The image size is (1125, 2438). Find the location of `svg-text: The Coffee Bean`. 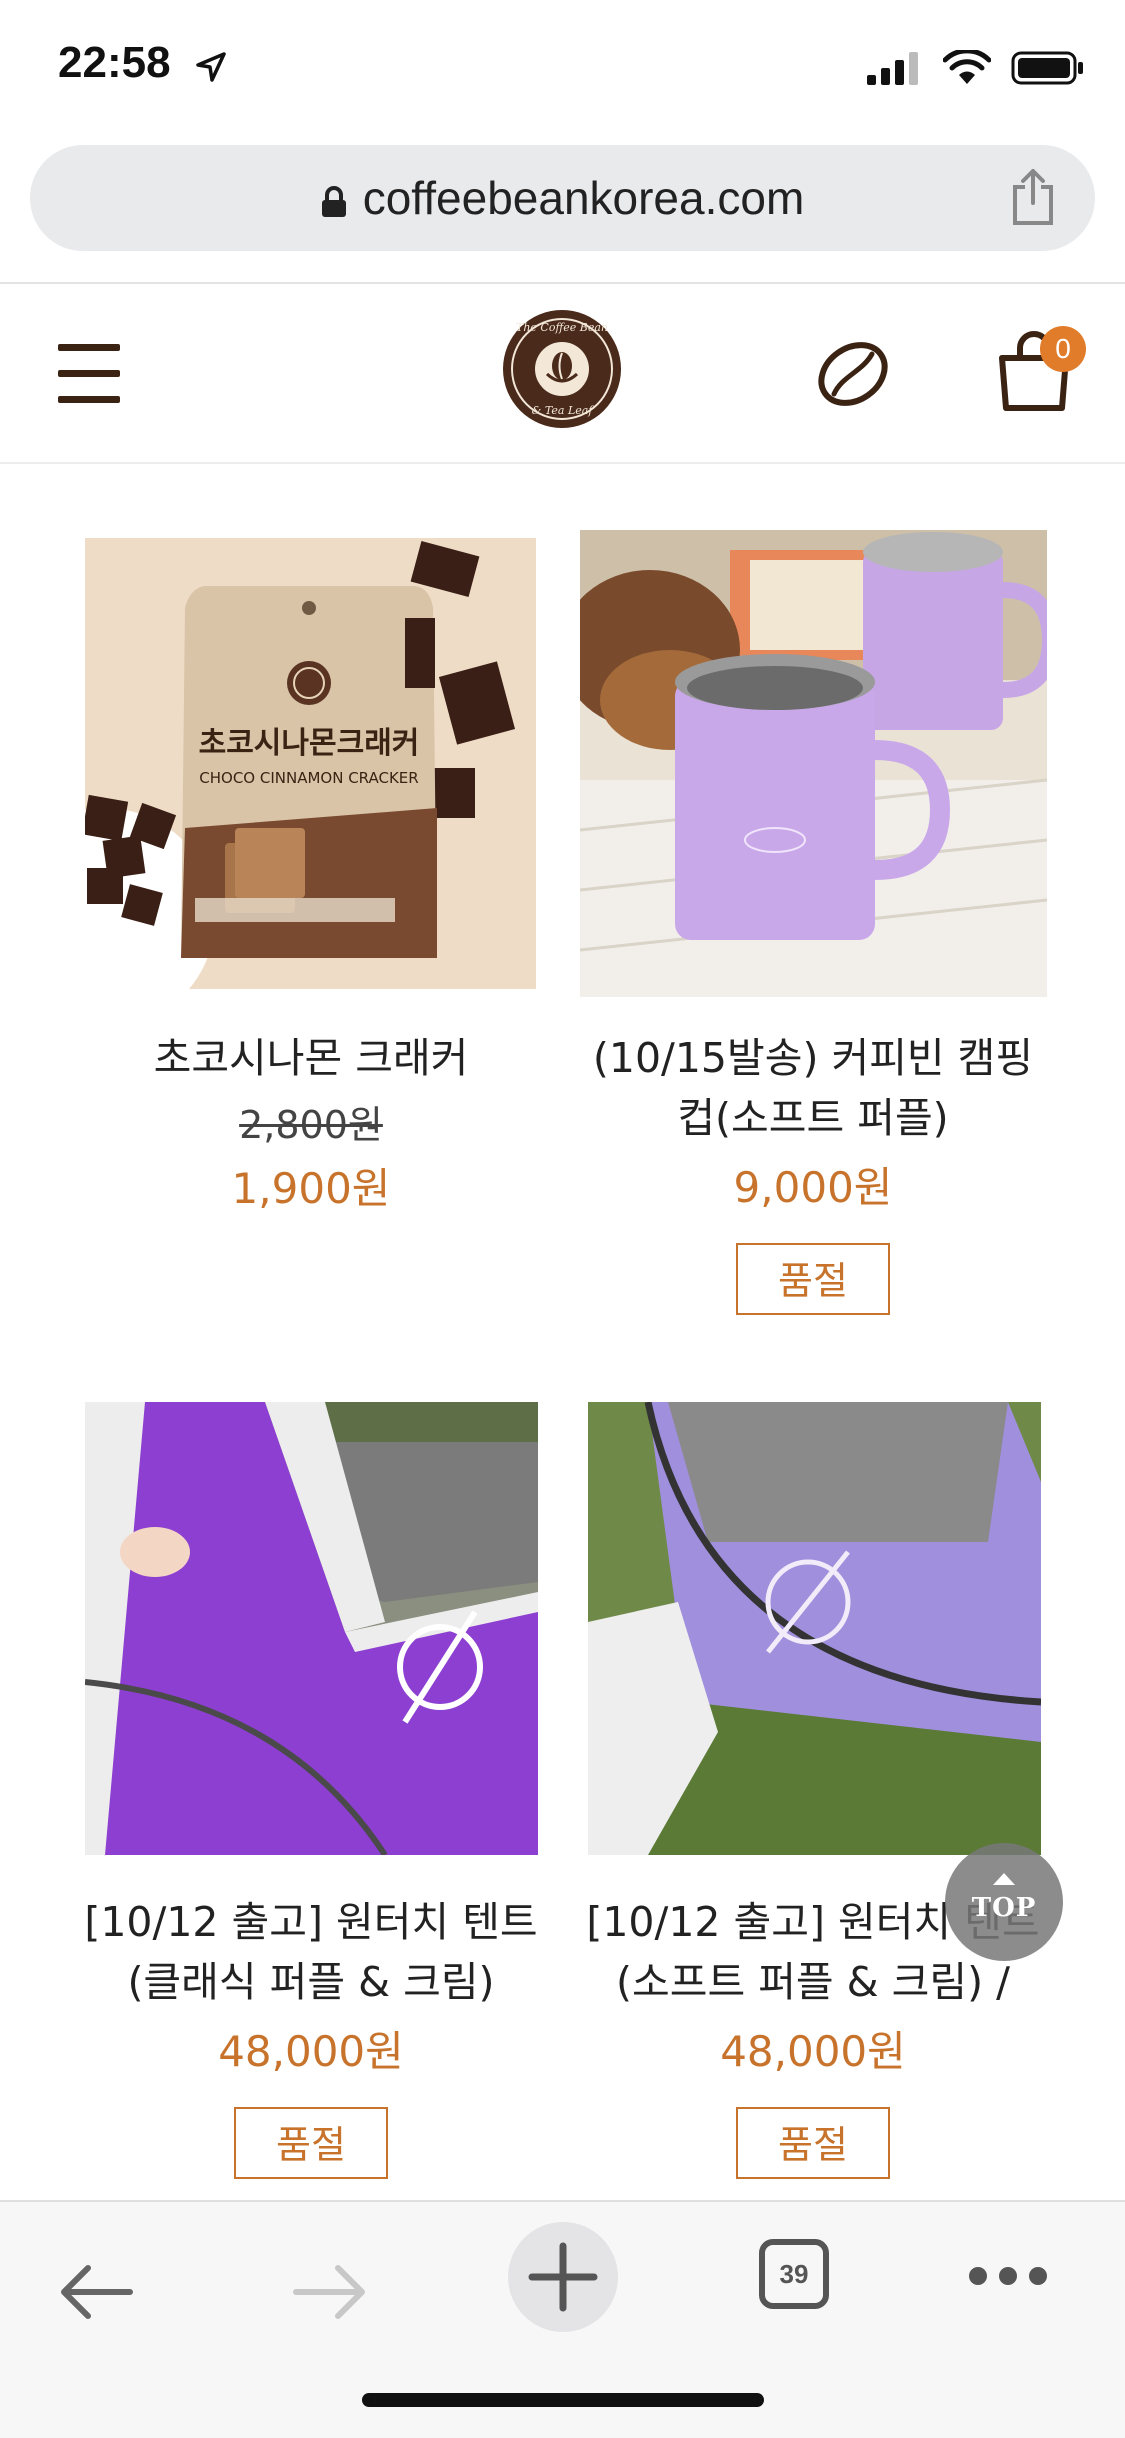

svg-text: The Coffee Bean is located at coordinates (562, 327).